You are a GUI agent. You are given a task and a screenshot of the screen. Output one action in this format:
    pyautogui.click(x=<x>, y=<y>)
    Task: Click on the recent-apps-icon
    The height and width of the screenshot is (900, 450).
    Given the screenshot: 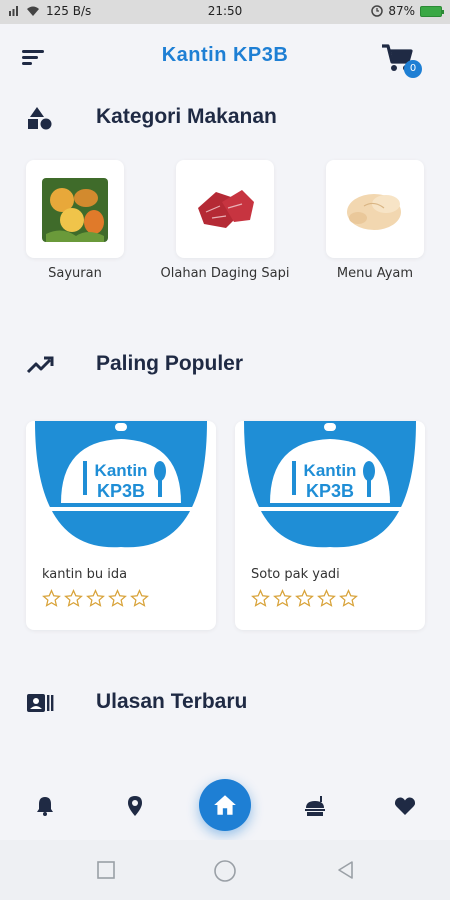 What is the action you would take?
    pyautogui.click(x=106, y=870)
    